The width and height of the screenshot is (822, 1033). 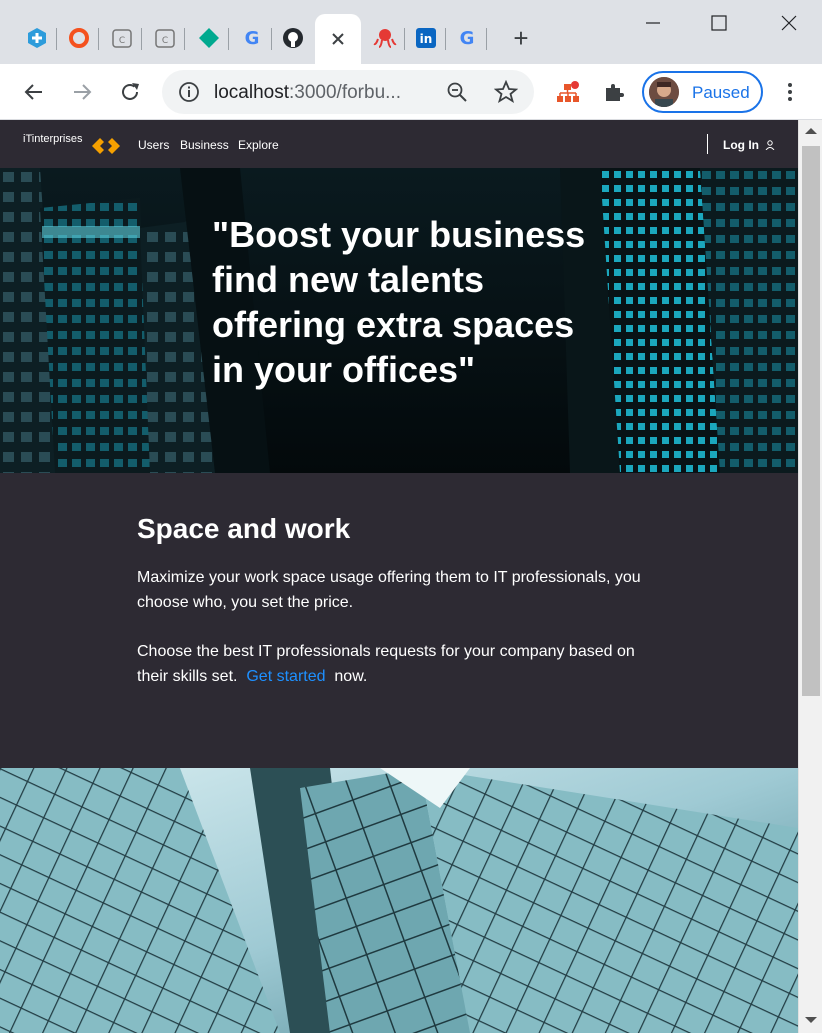 I want to click on forward-arrow-icon, so click(x=83, y=92).